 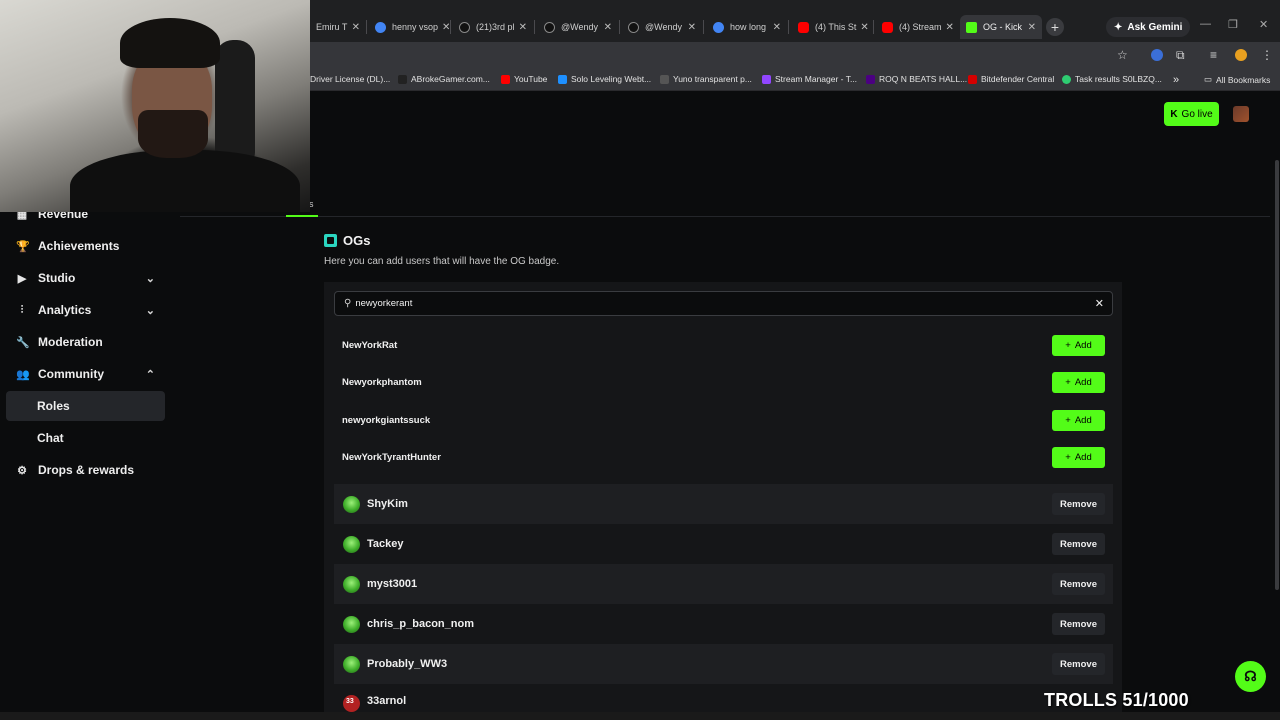 I want to click on sidebar-item-studio: ▶ Studio ⌄, so click(x=85, y=278).